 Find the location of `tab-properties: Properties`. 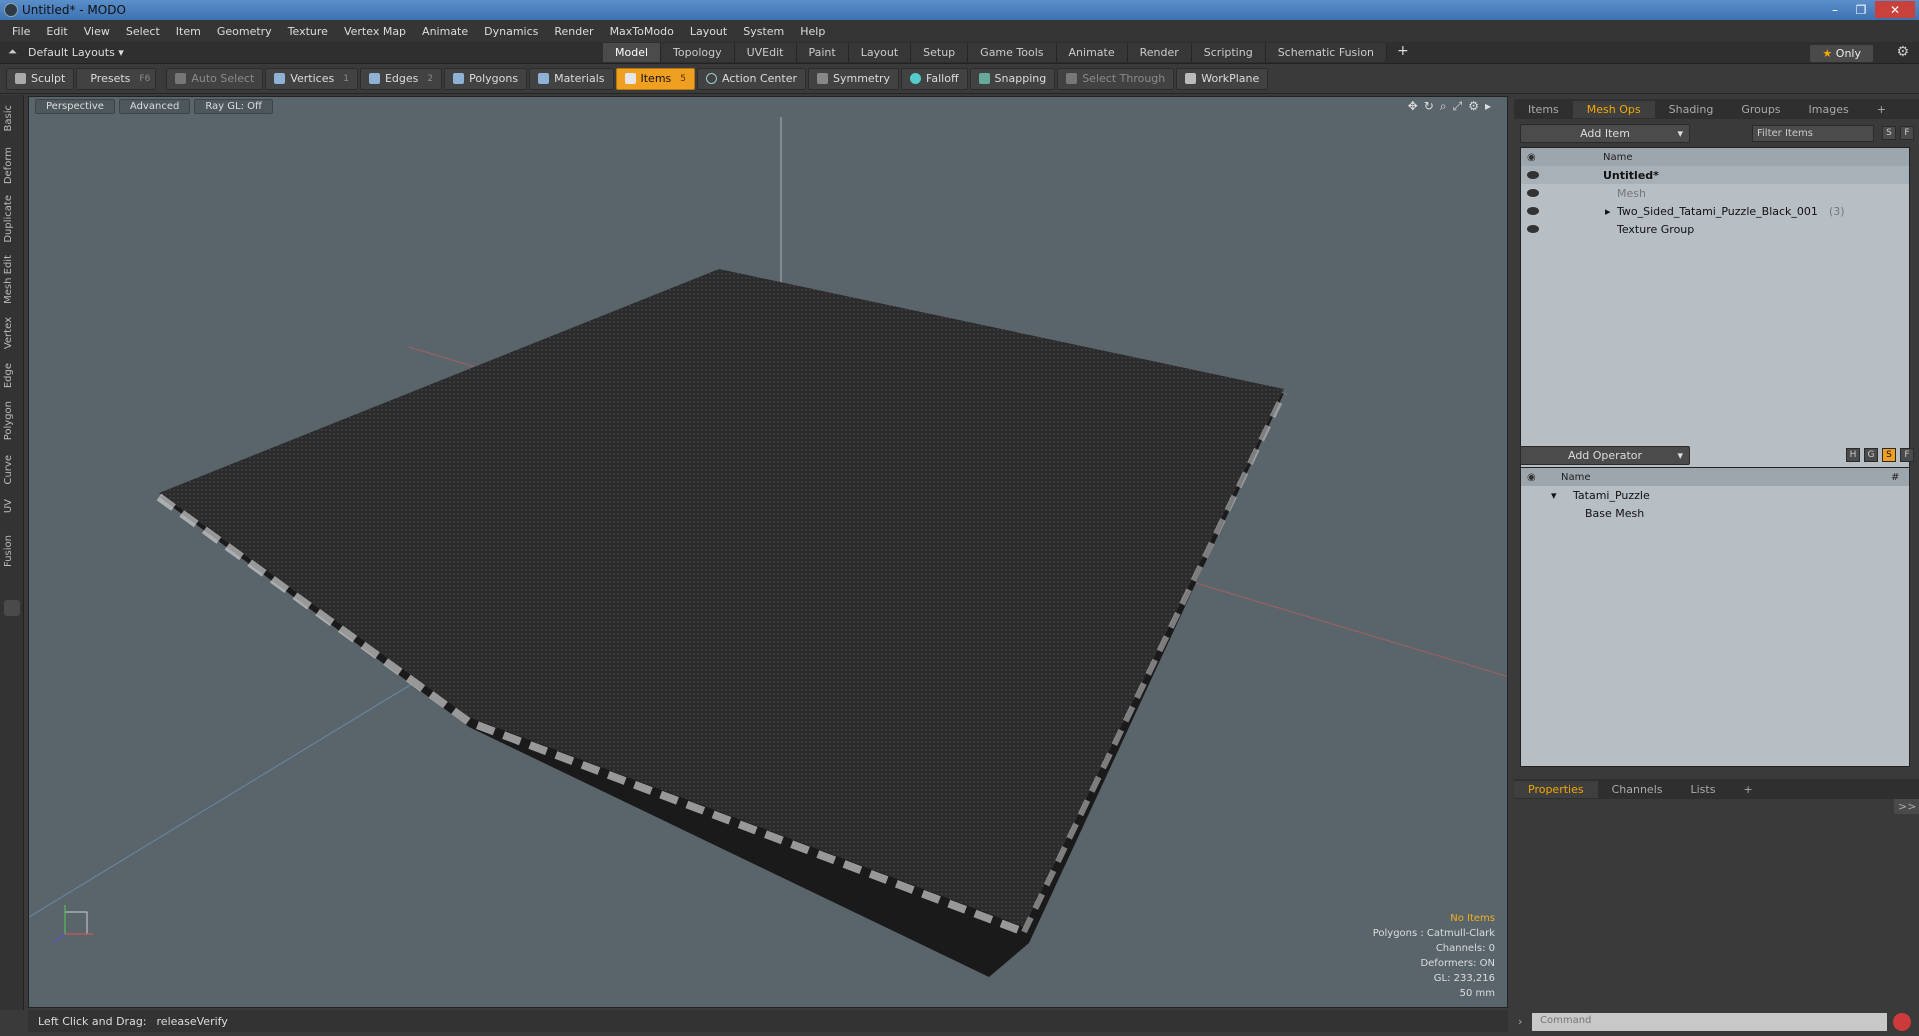

tab-properties: Properties is located at coordinates (1556, 789).